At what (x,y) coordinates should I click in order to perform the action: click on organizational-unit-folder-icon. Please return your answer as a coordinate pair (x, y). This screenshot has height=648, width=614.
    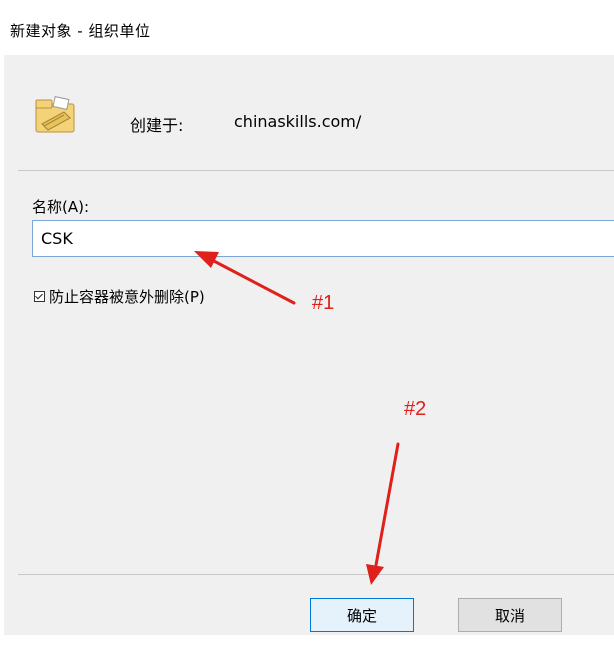
    Looking at the image, I should click on (55, 114).